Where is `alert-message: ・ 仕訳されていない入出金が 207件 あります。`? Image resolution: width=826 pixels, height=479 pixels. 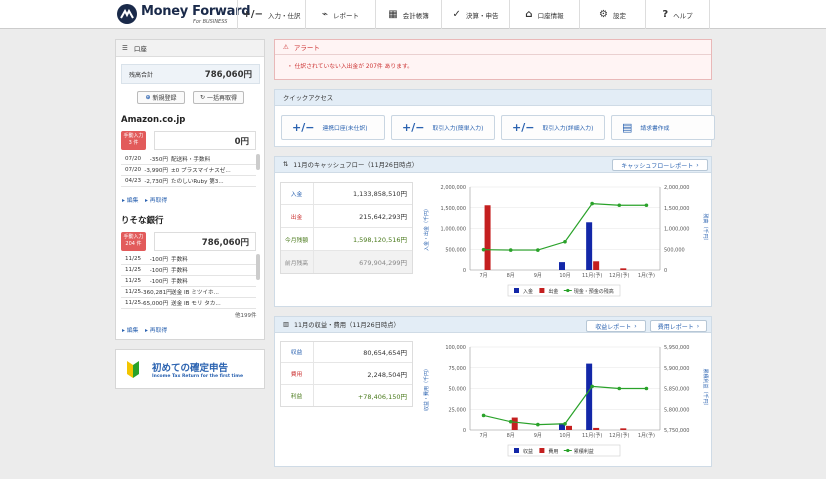 alert-message: ・ 仕訳されていない入出金が 207件 あります。 is located at coordinates (493, 62).